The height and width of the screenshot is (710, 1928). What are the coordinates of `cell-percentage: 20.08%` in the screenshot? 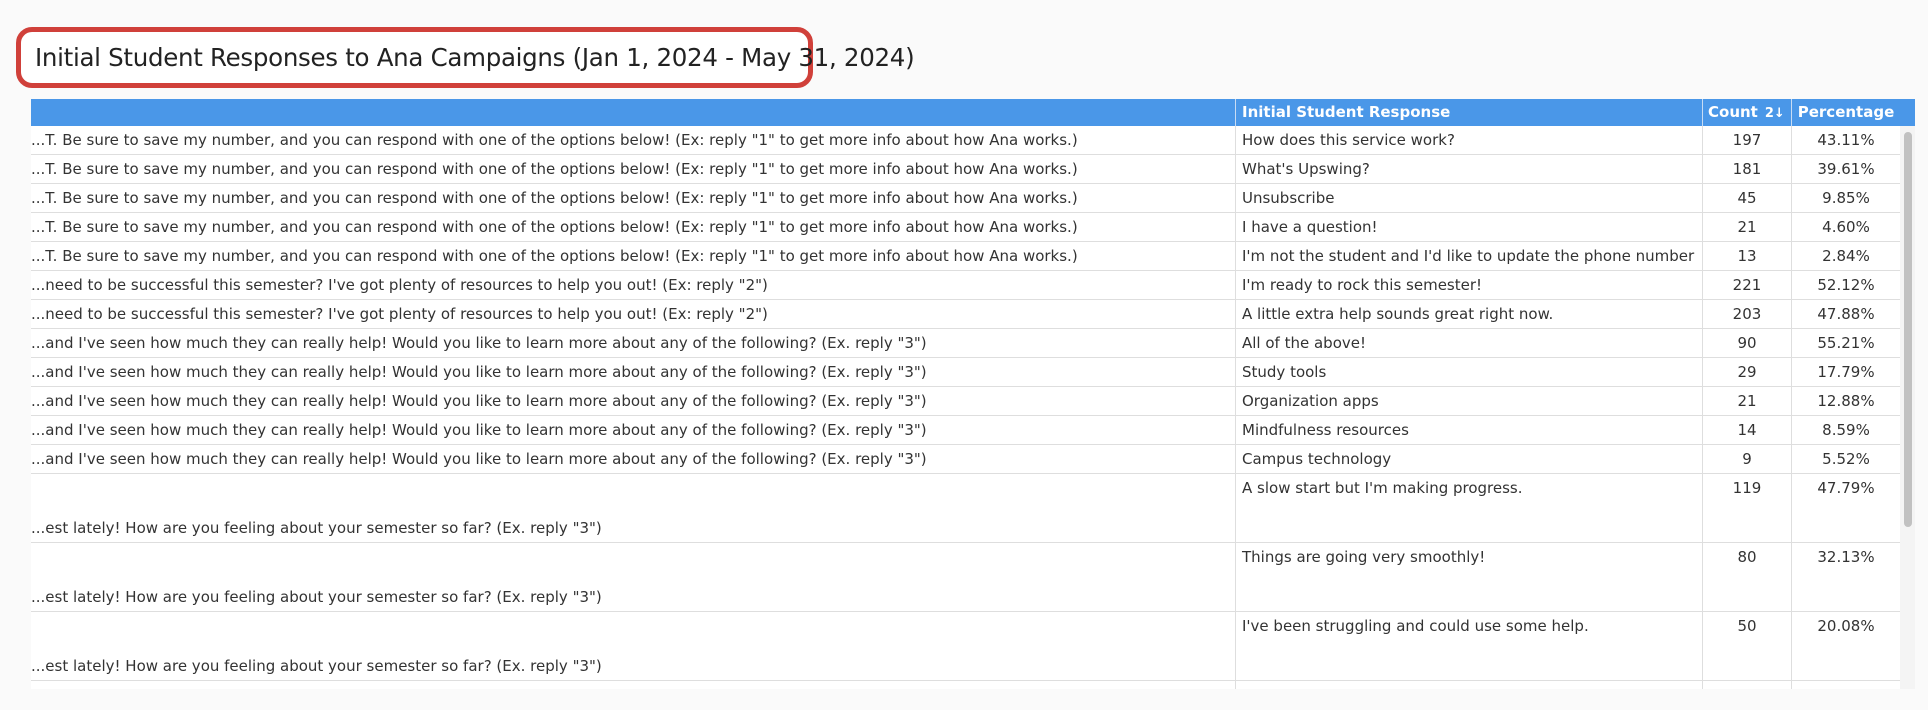 It's located at (1846, 626).